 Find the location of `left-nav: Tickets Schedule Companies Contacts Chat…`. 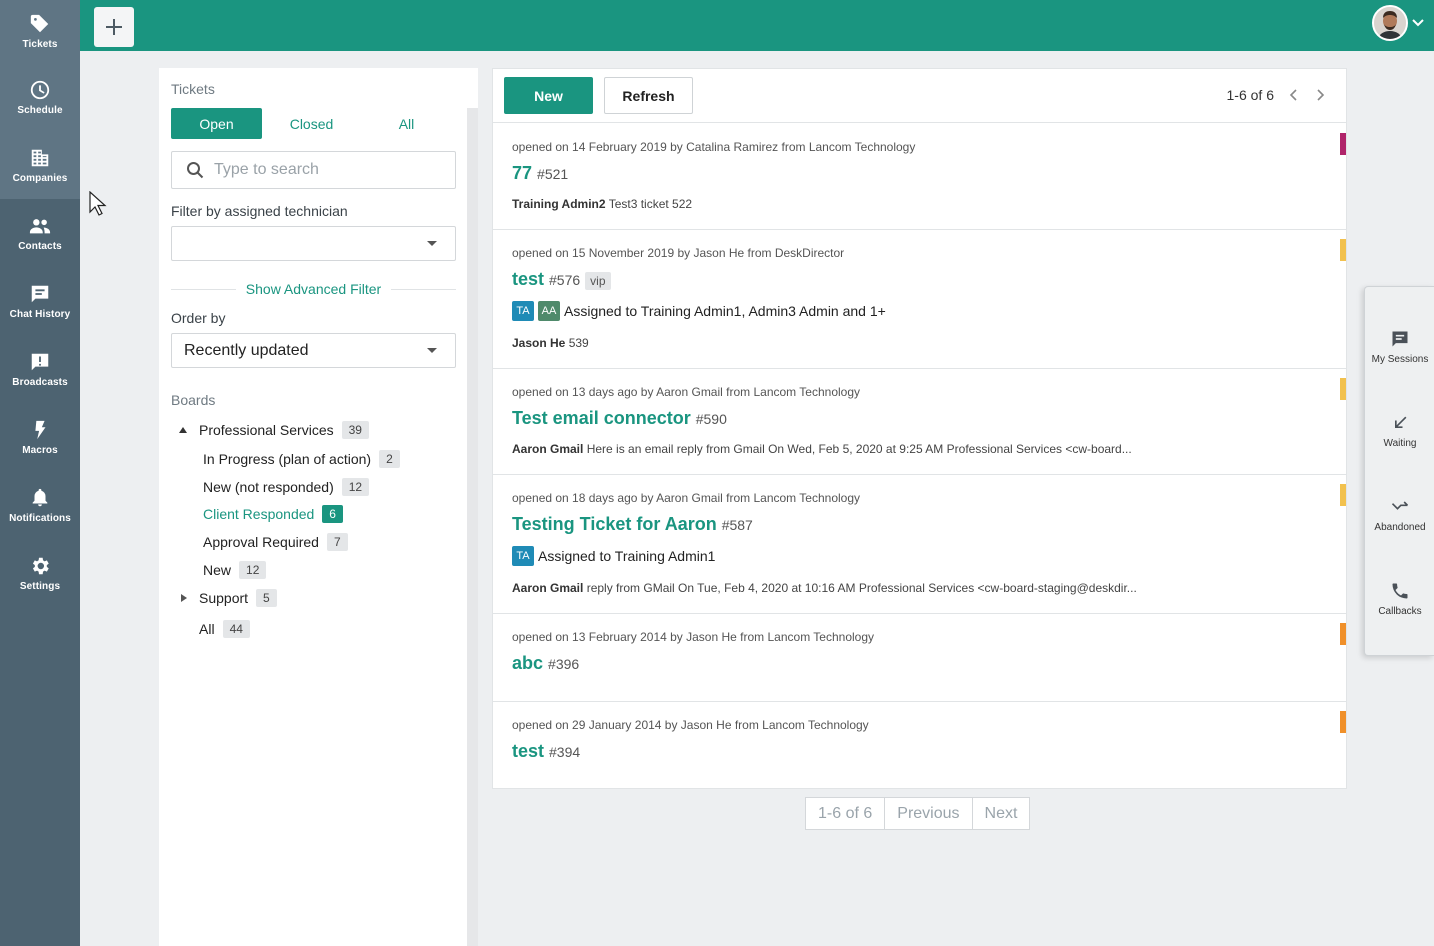

left-nav: Tickets Schedule Companies Contacts Chat… is located at coordinates (40, 473).